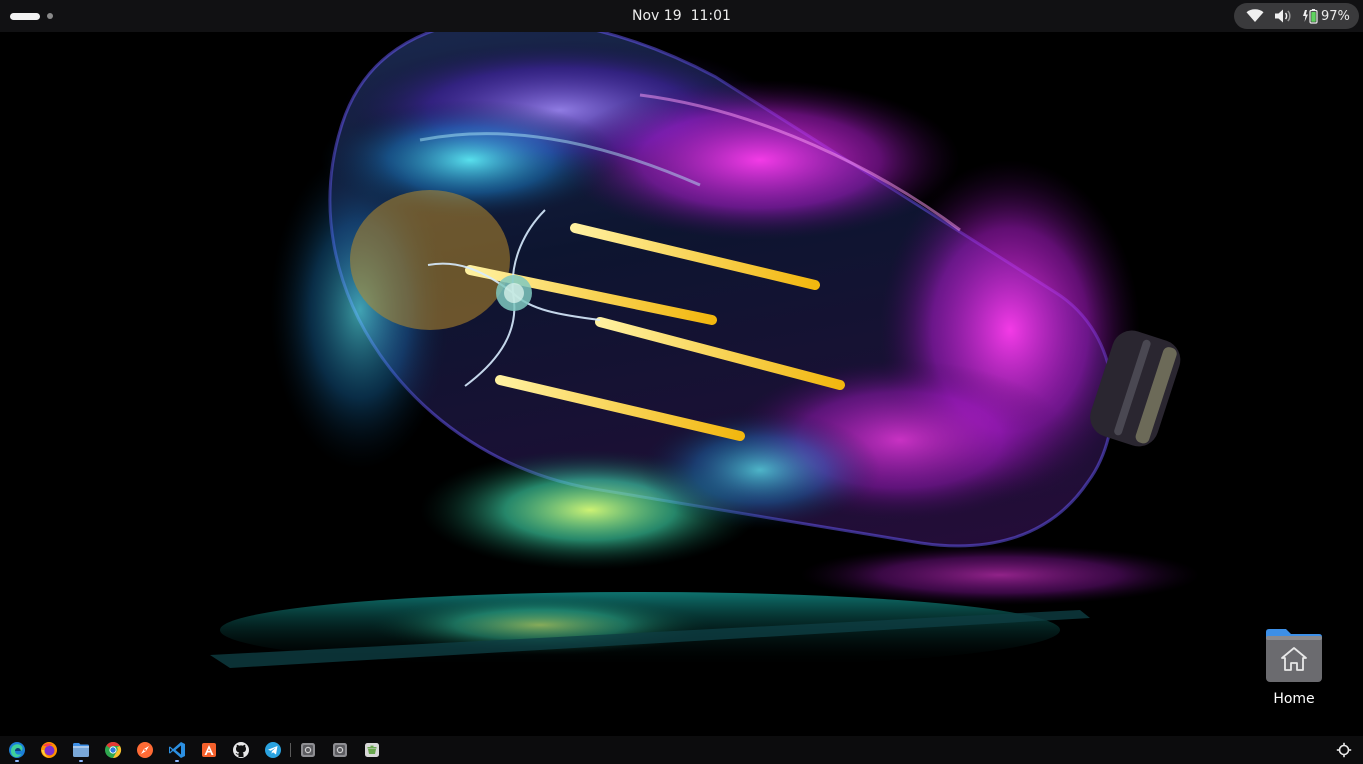 The width and height of the screenshot is (1363, 764). Describe the element at coordinates (50, 16) in the screenshot. I see `workspace-indicator-inactive` at that location.